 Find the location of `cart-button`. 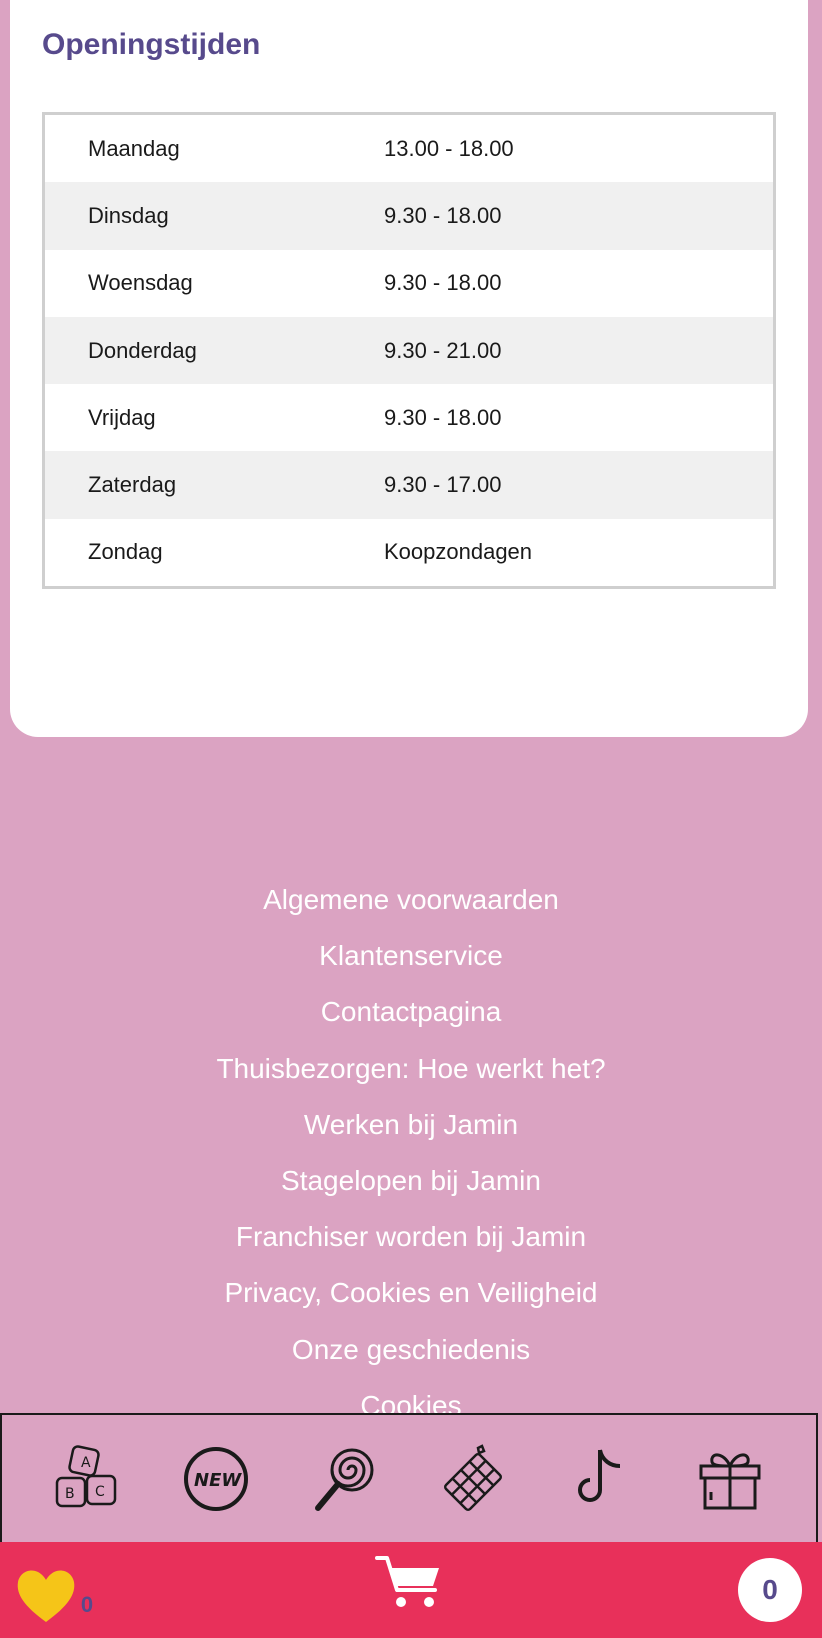

cart-button is located at coordinates (409, 1582).